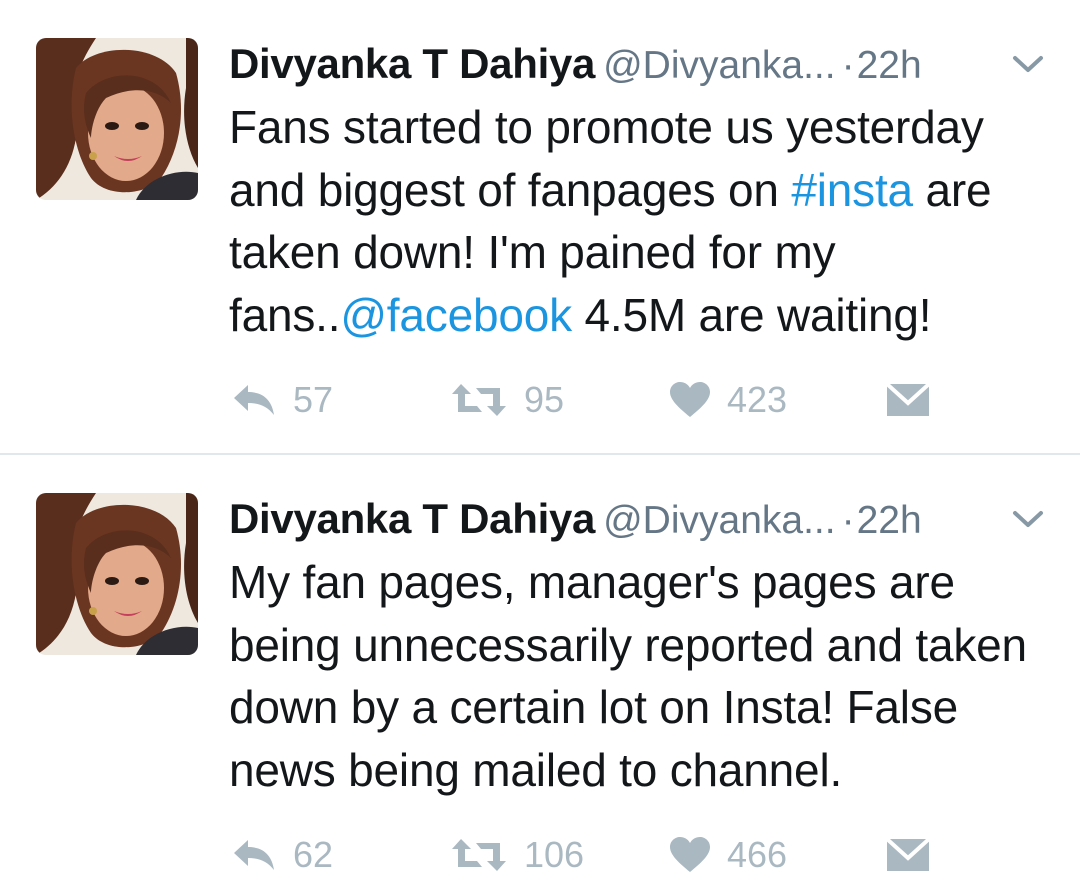 This screenshot has width=1080, height=892. I want to click on mention-link: @facebook, so click(456, 315).